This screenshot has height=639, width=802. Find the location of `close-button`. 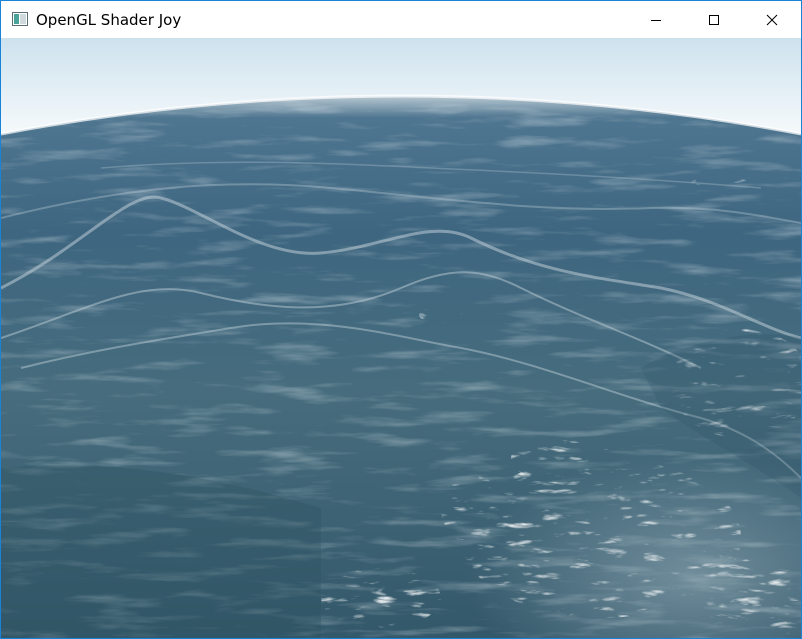

close-button is located at coordinates (772, 19).